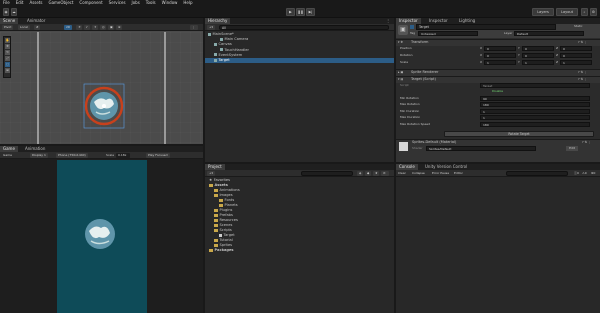 Image resolution: width=600 pixels, height=313 pixels. I want to click on tag-dropdown: Untagged, so click(448, 33).